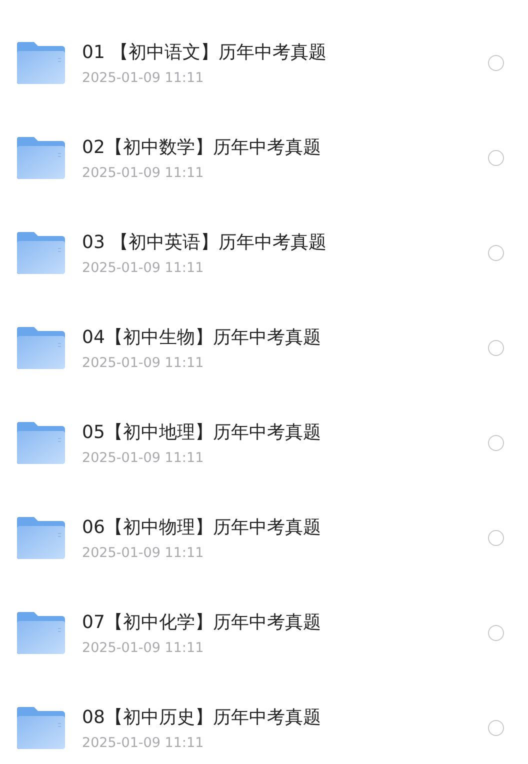  What do you see at coordinates (205, 52) in the screenshot?
I see `folder-name: 01 【初中语文】历年中考真题` at bounding box center [205, 52].